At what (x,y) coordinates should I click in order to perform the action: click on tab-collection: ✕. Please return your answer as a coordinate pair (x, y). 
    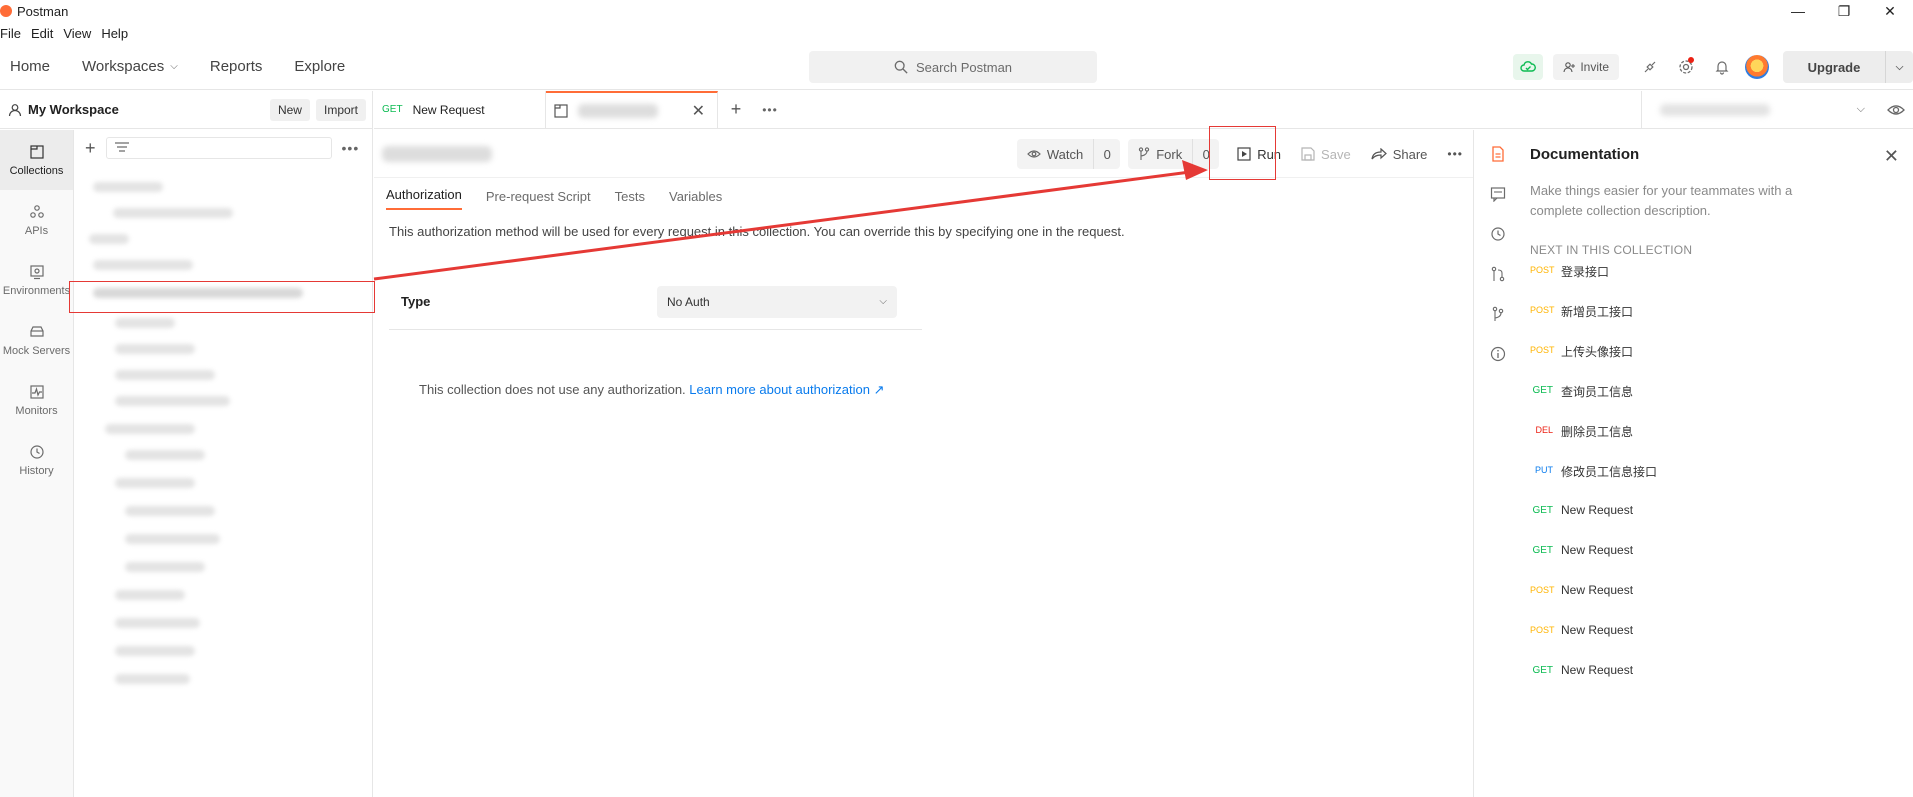
    Looking at the image, I should click on (632, 109).